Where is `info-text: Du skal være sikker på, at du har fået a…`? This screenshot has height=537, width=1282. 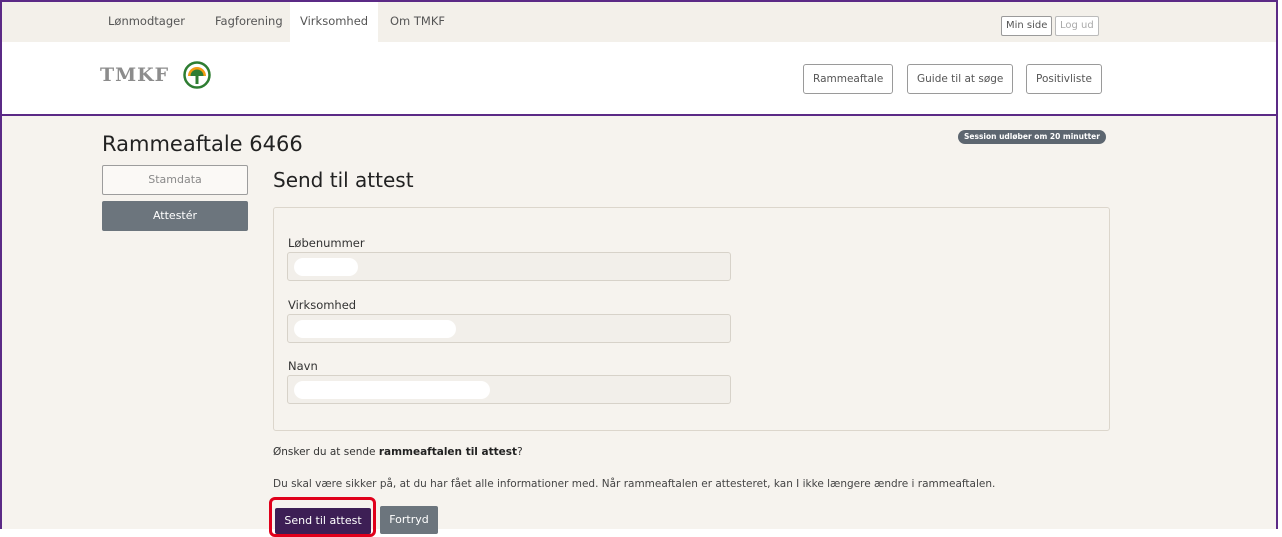 info-text: Du skal være sikker på, at du har fået a… is located at coordinates (634, 484).